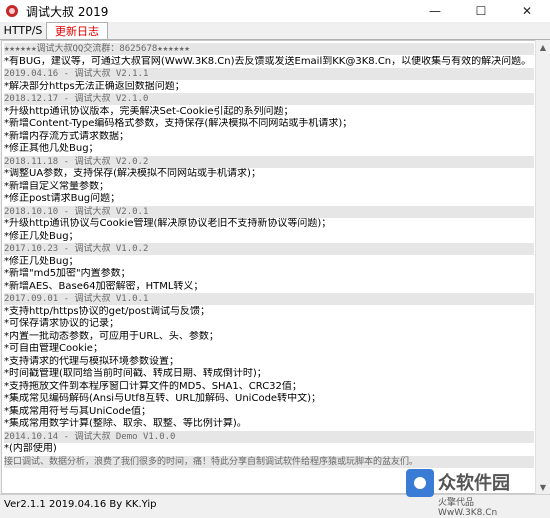 Image resolution: width=550 pixels, height=518 pixels. I want to click on title-bar: 调试大叔 2019 — ☐ ✕, so click(275, 11).